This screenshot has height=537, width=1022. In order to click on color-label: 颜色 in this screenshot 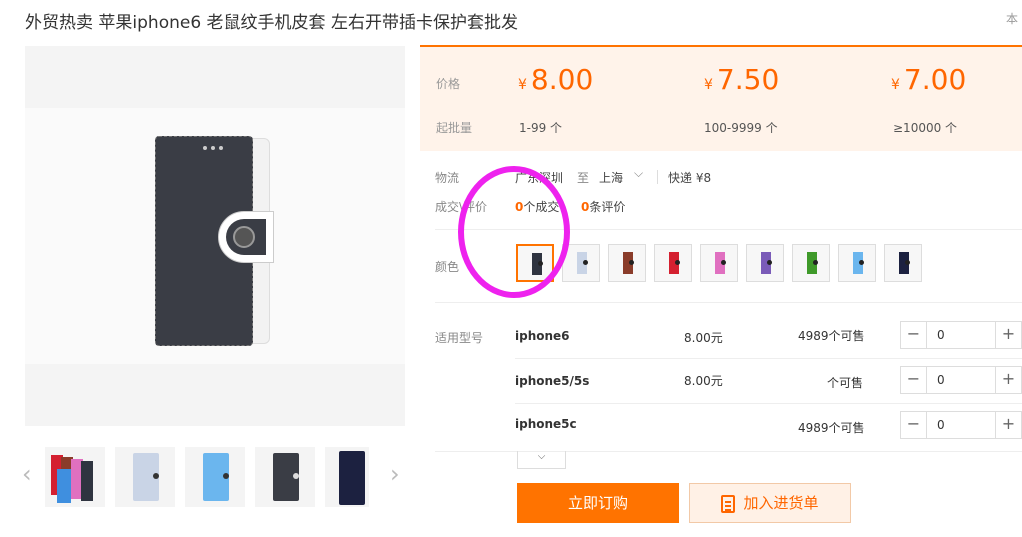, I will do `click(447, 267)`.